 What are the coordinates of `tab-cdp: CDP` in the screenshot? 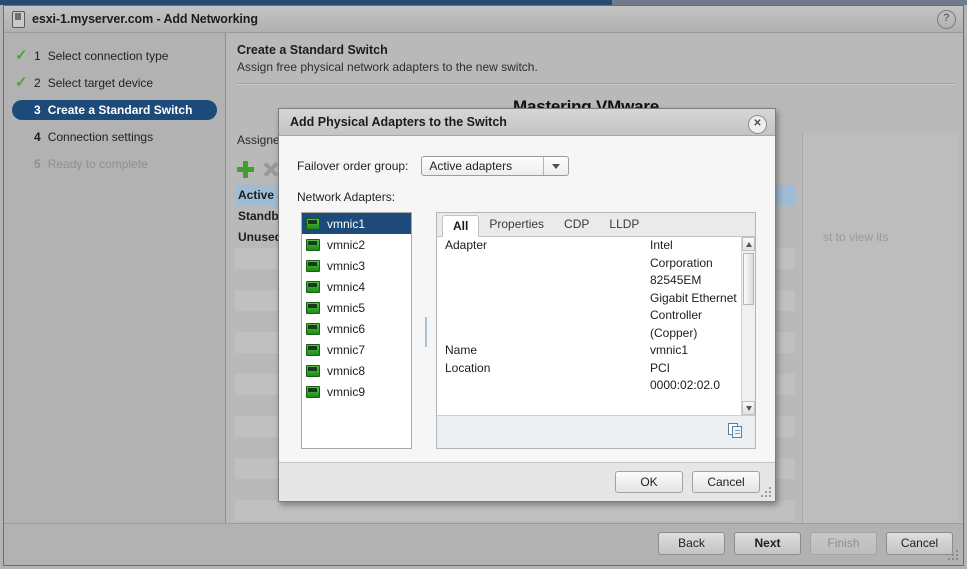 It's located at (576, 225).